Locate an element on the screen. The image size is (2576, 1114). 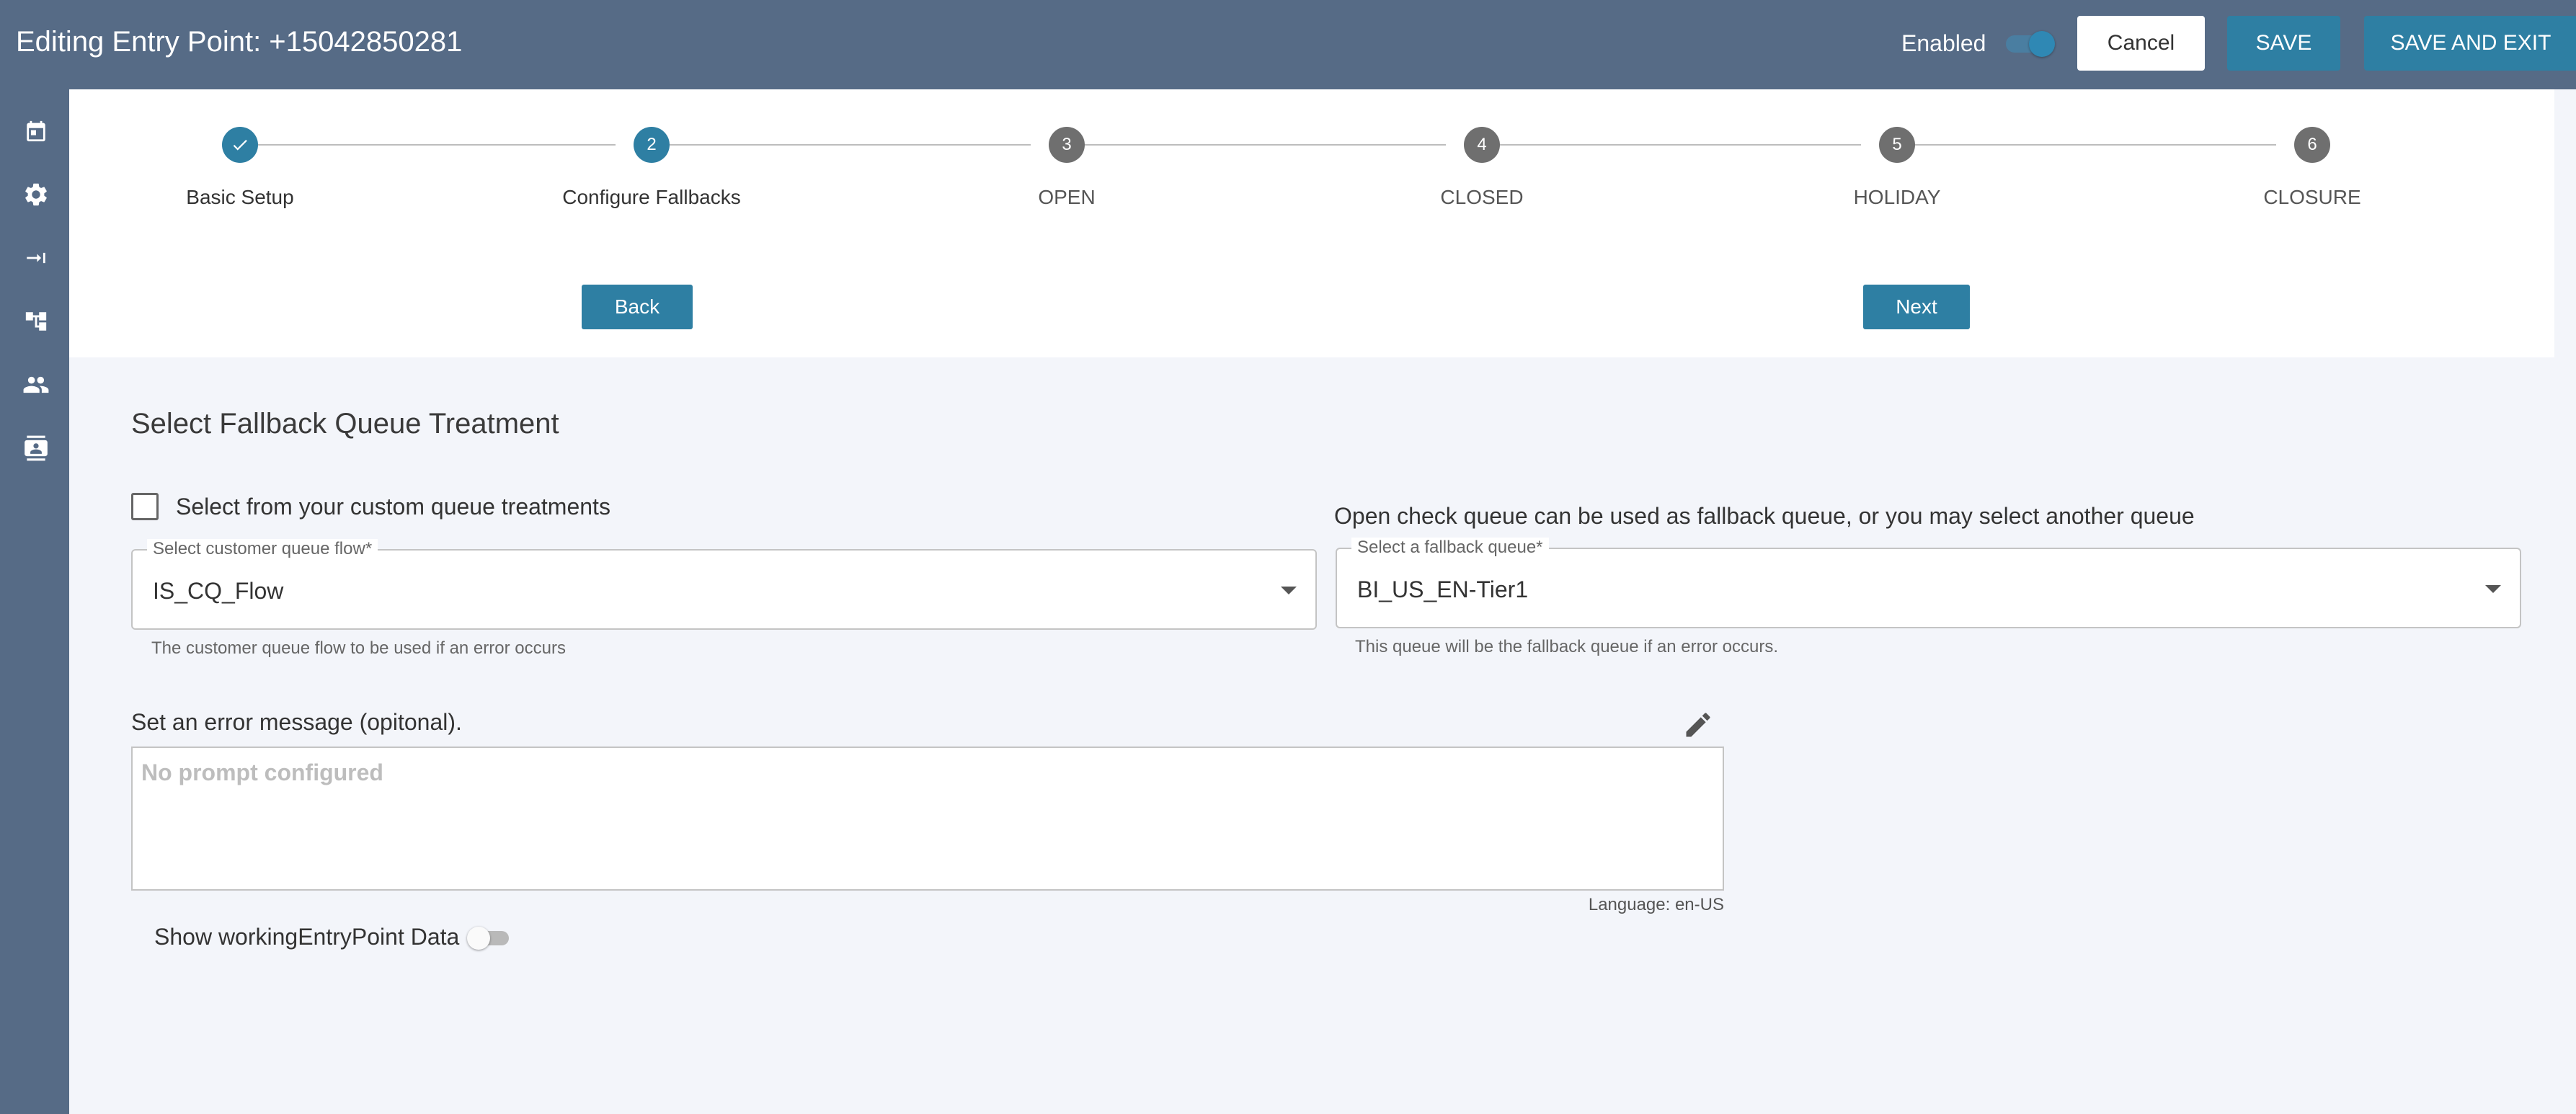
step-3-circle: 3 is located at coordinates (1067, 145).